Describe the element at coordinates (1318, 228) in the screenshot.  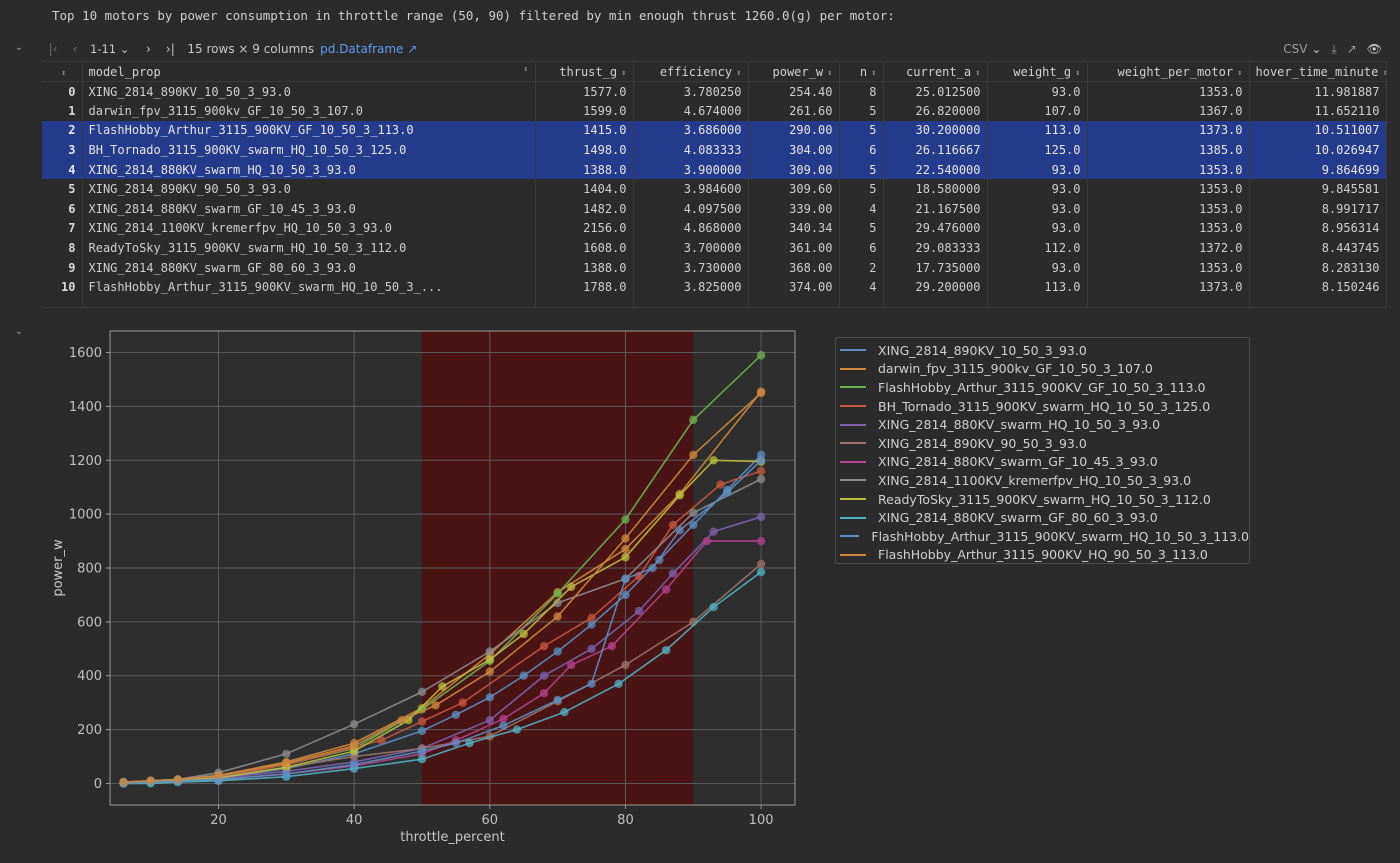
I see `table-cell-hover_time_minute: 8.956314` at that location.